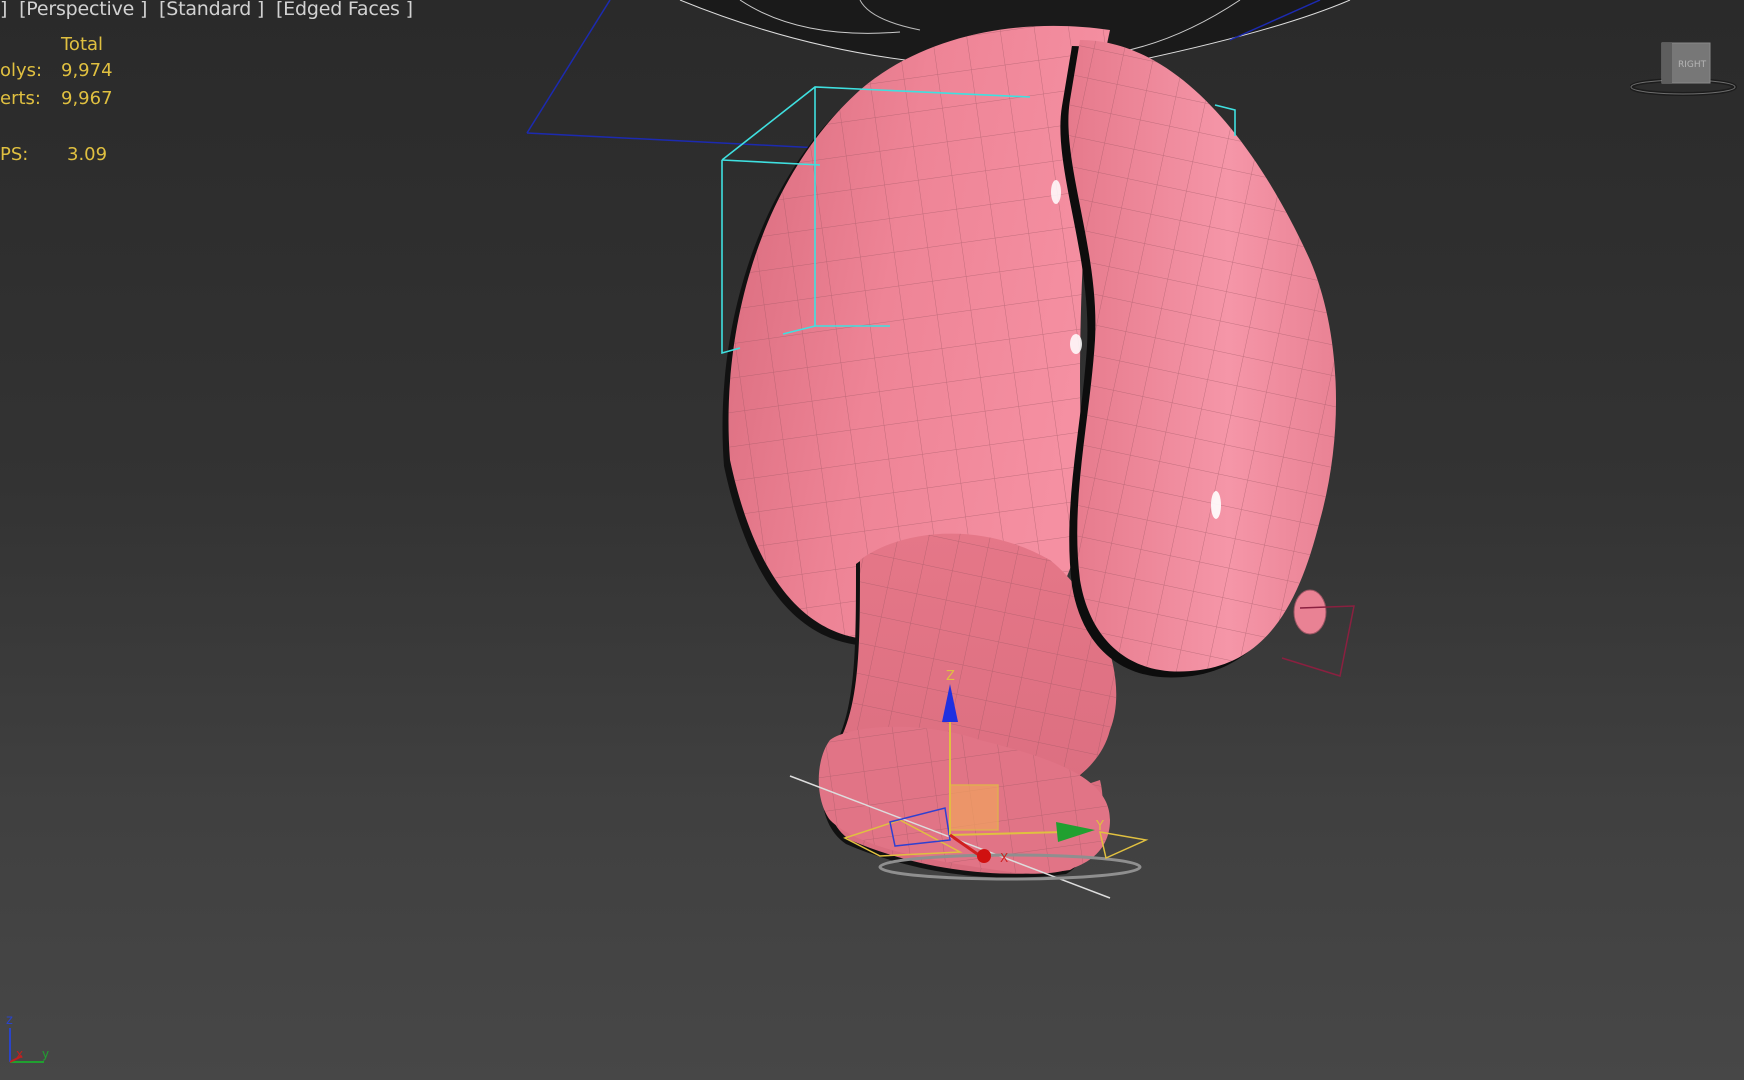 The image size is (1744, 1080). I want to click on gizmo-z-label: Z, so click(950, 676).